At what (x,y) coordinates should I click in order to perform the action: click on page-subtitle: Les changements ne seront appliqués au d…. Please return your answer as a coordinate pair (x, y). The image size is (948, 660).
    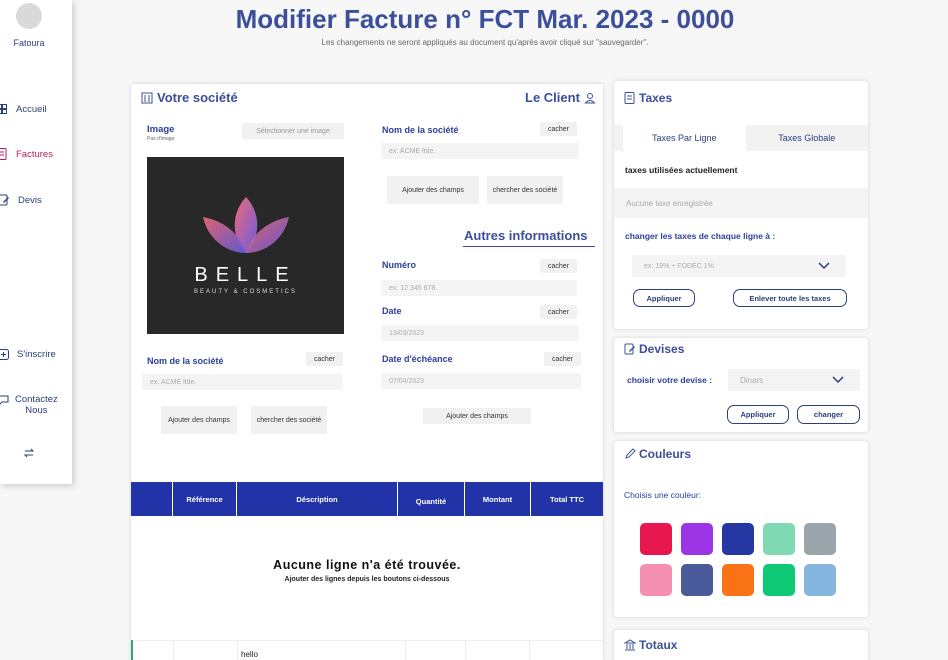
    Looking at the image, I should click on (485, 42).